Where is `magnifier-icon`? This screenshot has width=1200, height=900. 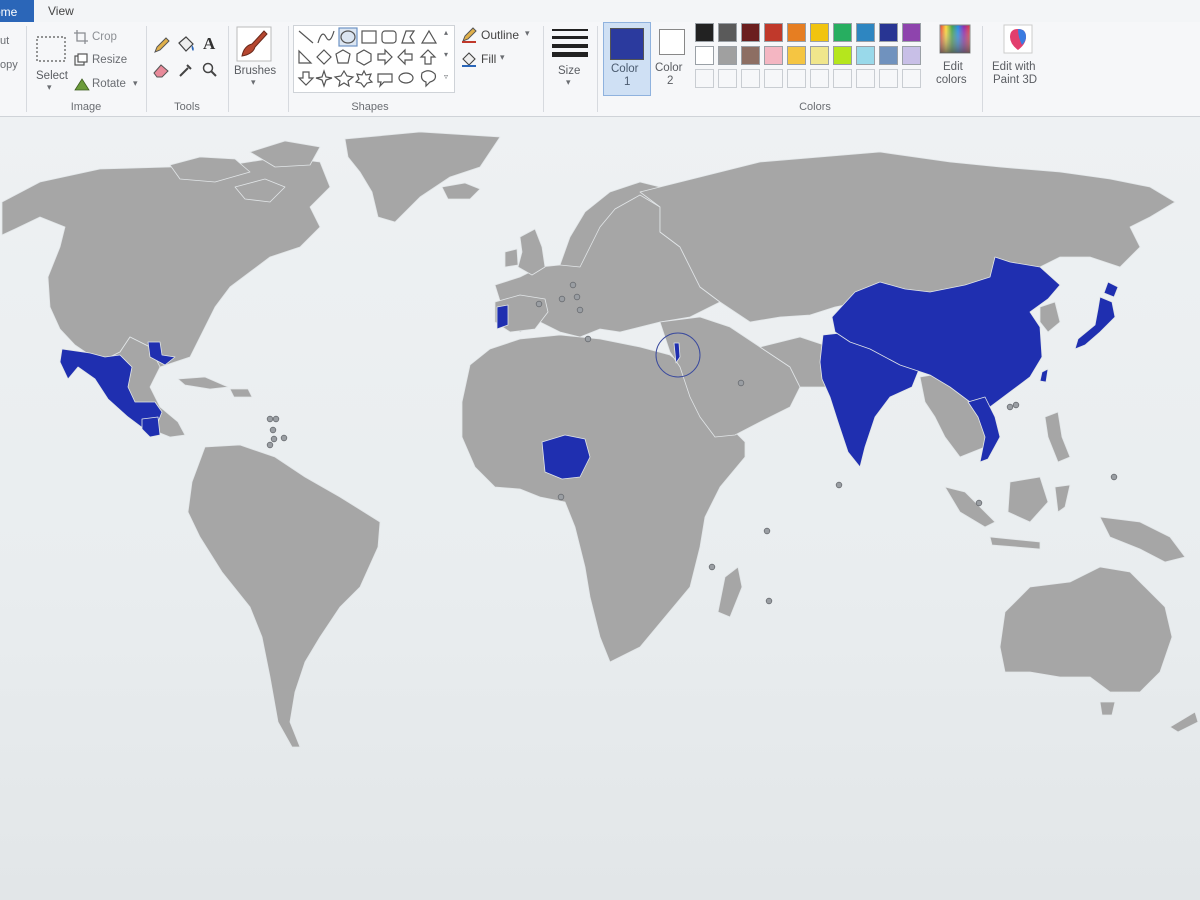 magnifier-icon is located at coordinates (210, 70).